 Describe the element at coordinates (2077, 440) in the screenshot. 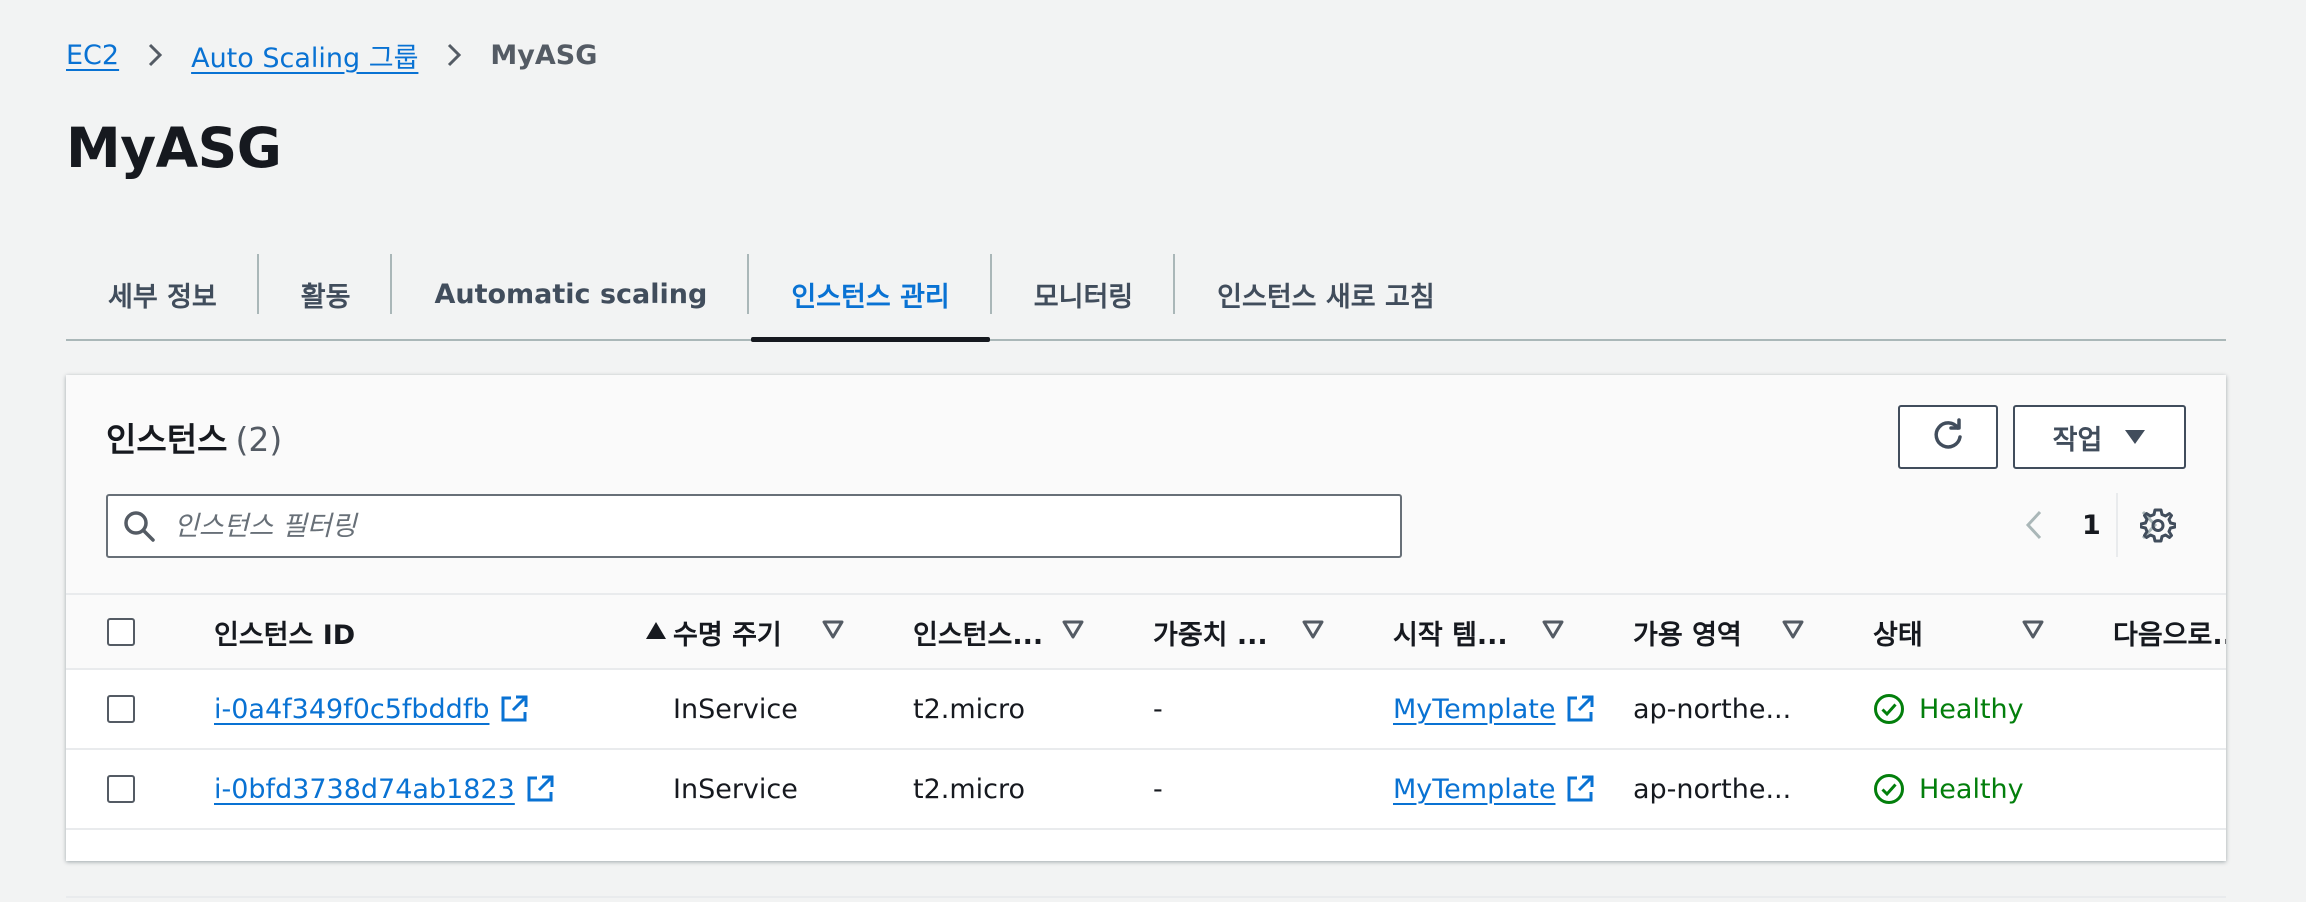

I see `actions-label: 작업` at that location.